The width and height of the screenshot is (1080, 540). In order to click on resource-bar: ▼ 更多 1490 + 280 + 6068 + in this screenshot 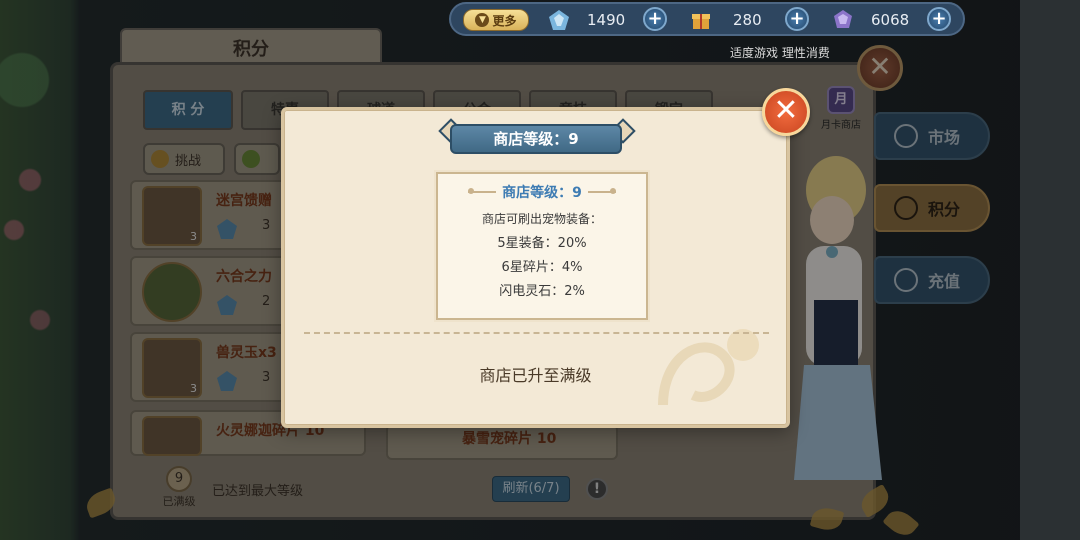, I will do `click(707, 19)`.